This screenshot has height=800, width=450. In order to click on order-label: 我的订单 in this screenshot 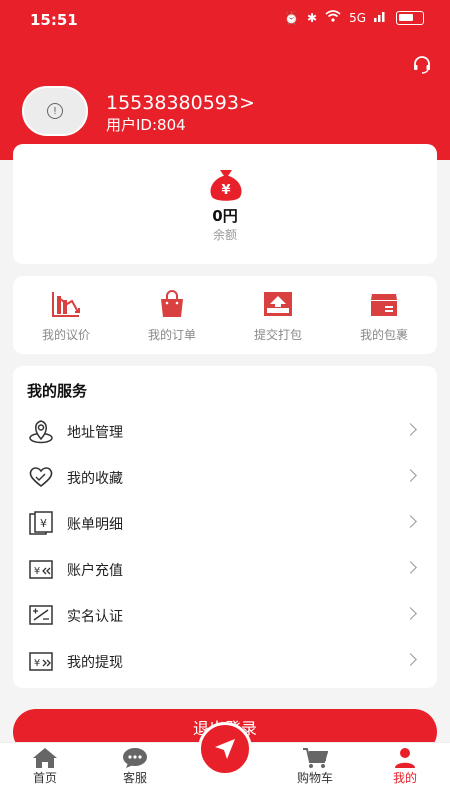, I will do `click(171, 335)`.